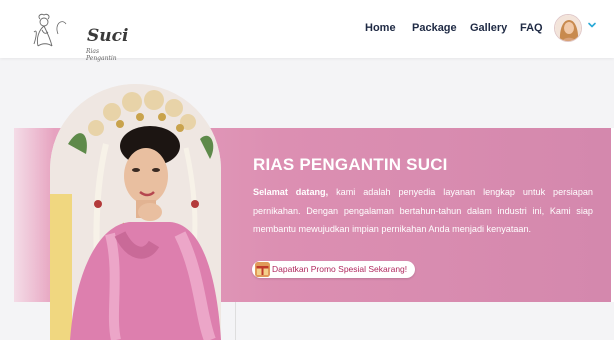 This screenshot has width=614, height=340. I want to click on nav-faq-link: FAQ, so click(531, 28).